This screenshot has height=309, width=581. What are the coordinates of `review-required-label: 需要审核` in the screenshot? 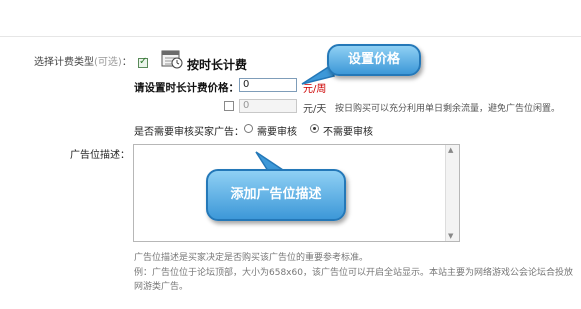 It's located at (277, 132).